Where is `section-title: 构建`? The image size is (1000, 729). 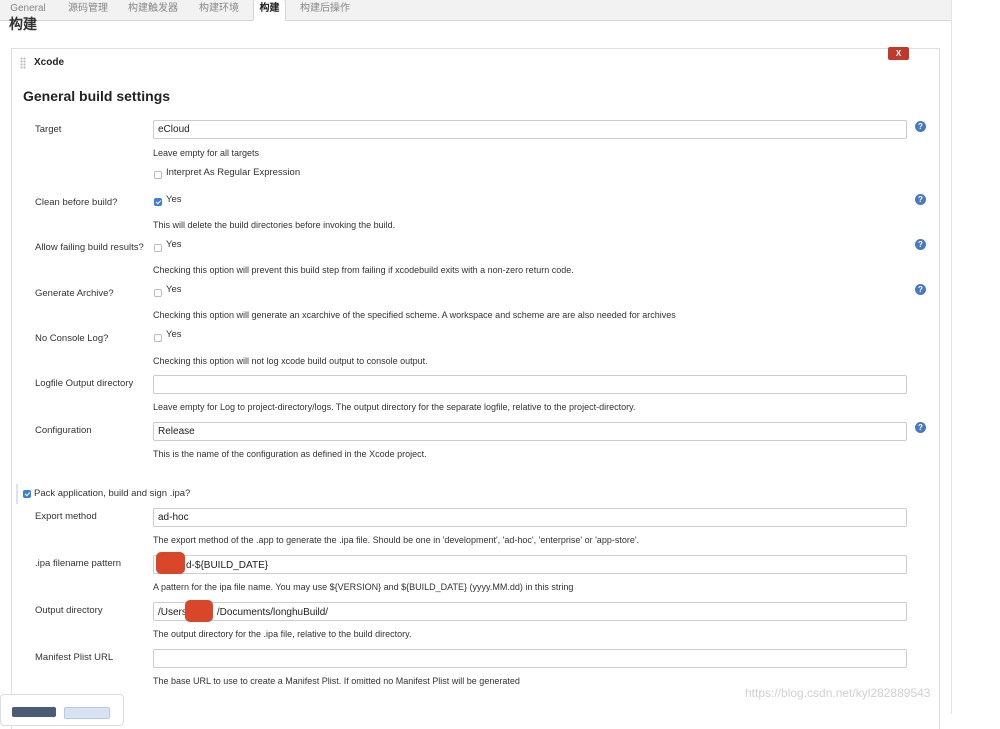
section-title: 构建 is located at coordinates (23, 24).